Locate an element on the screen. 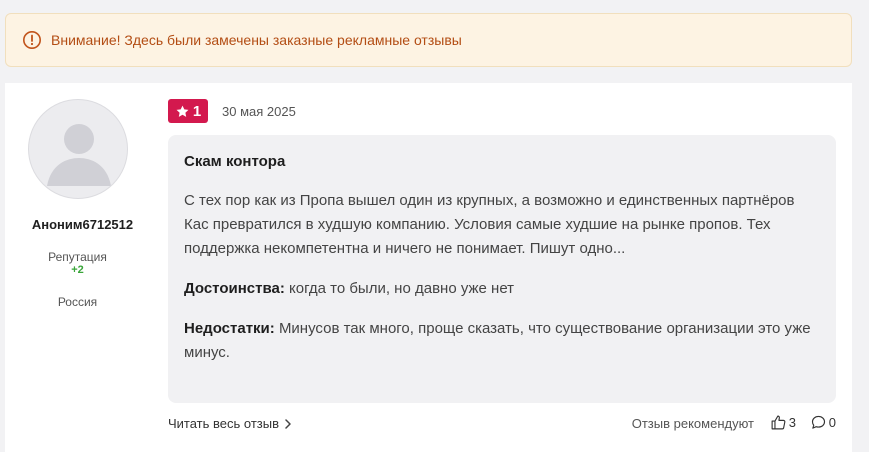  reputation-label: Репутация is located at coordinates (77, 257).